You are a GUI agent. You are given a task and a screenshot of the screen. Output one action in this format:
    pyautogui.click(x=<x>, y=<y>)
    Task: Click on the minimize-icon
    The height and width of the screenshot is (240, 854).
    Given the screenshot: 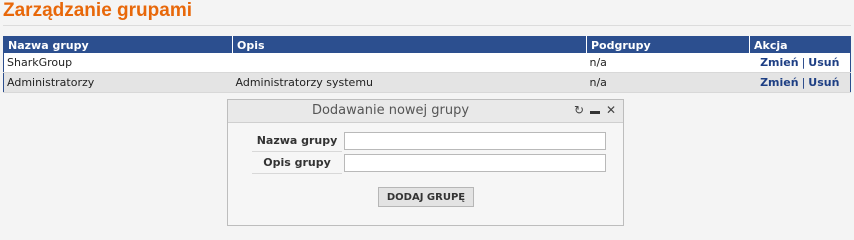 What is the action you would take?
    pyautogui.click(x=595, y=110)
    